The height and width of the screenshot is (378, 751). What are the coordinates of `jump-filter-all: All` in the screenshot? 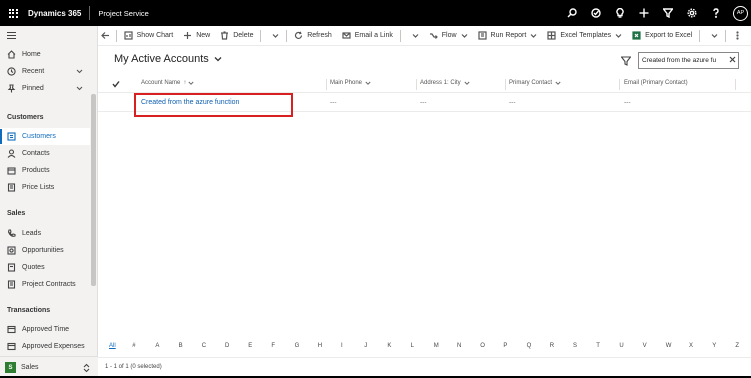 It's located at (112, 346).